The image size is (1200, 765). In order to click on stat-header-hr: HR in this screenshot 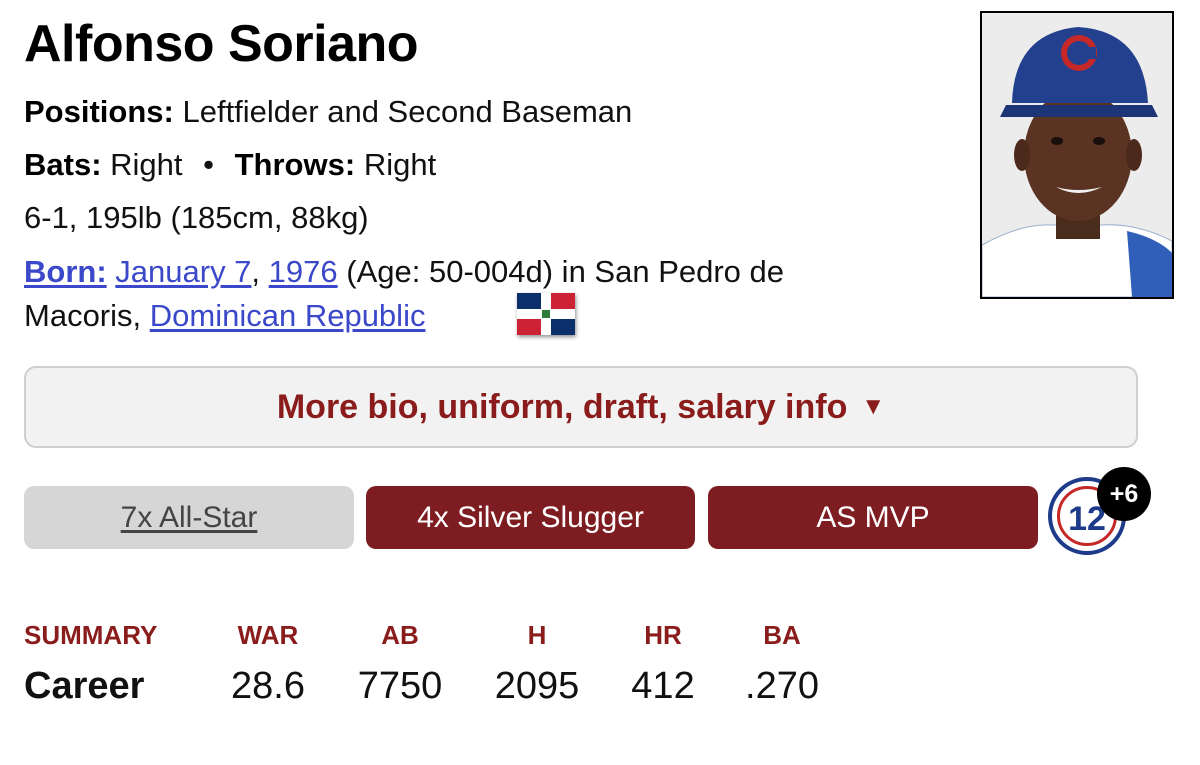, I will do `click(663, 635)`.